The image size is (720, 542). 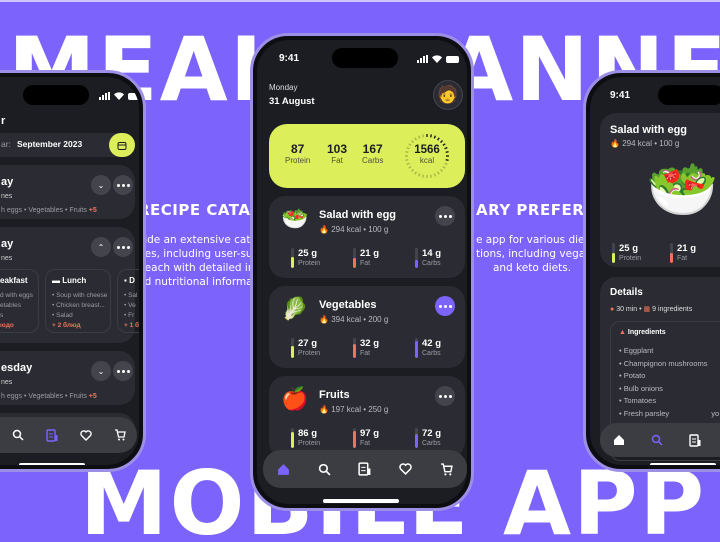 What do you see at coordinates (101, 247) in the screenshot?
I see `collapse-button: ⌃` at bounding box center [101, 247].